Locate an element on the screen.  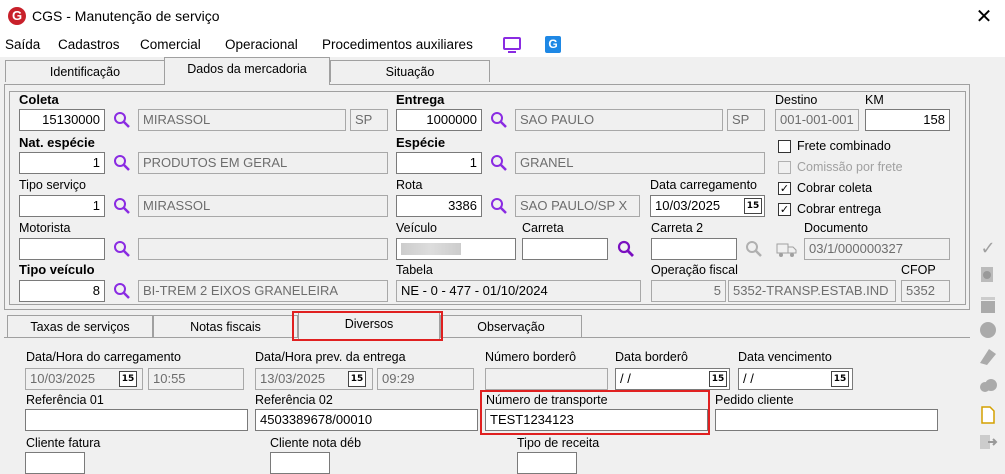
pedido-cliente-field is located at coordinates (826, 420).